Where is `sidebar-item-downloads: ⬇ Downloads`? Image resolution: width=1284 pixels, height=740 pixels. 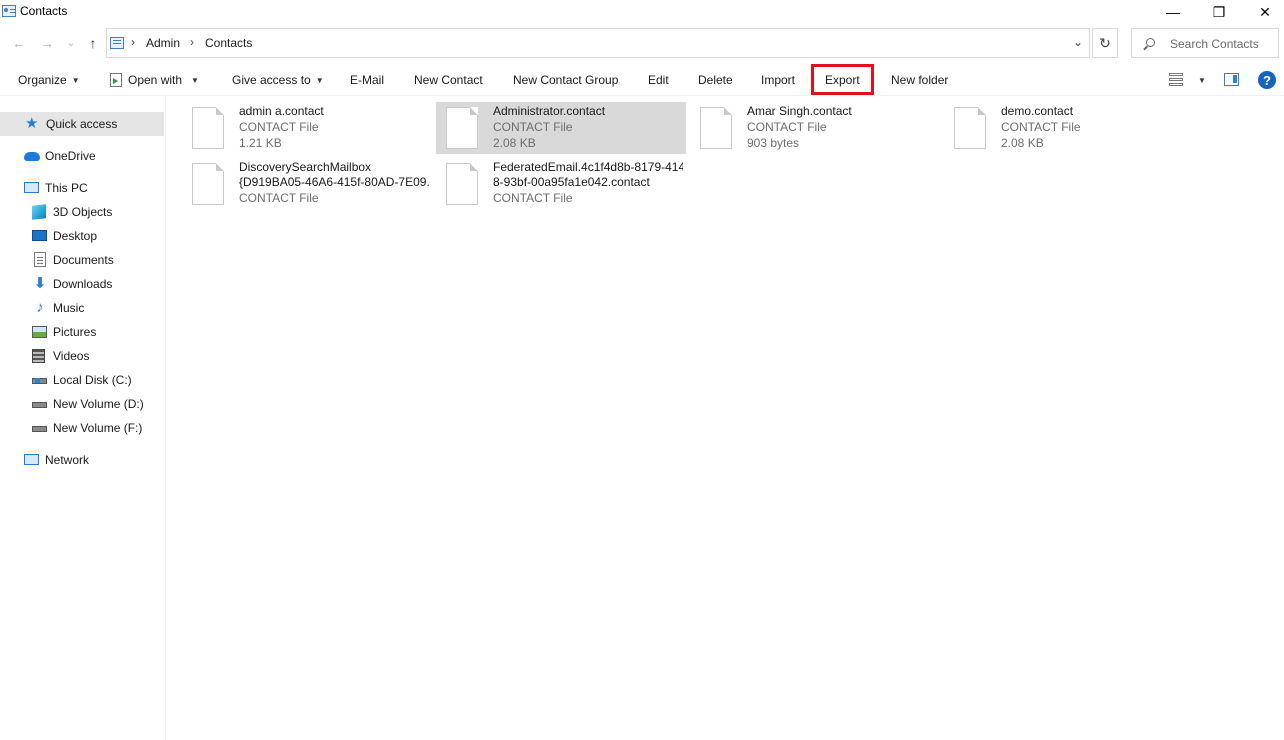 sidebar-item-downloads: ⬇ Downloads is located at coordinates (82, 284).